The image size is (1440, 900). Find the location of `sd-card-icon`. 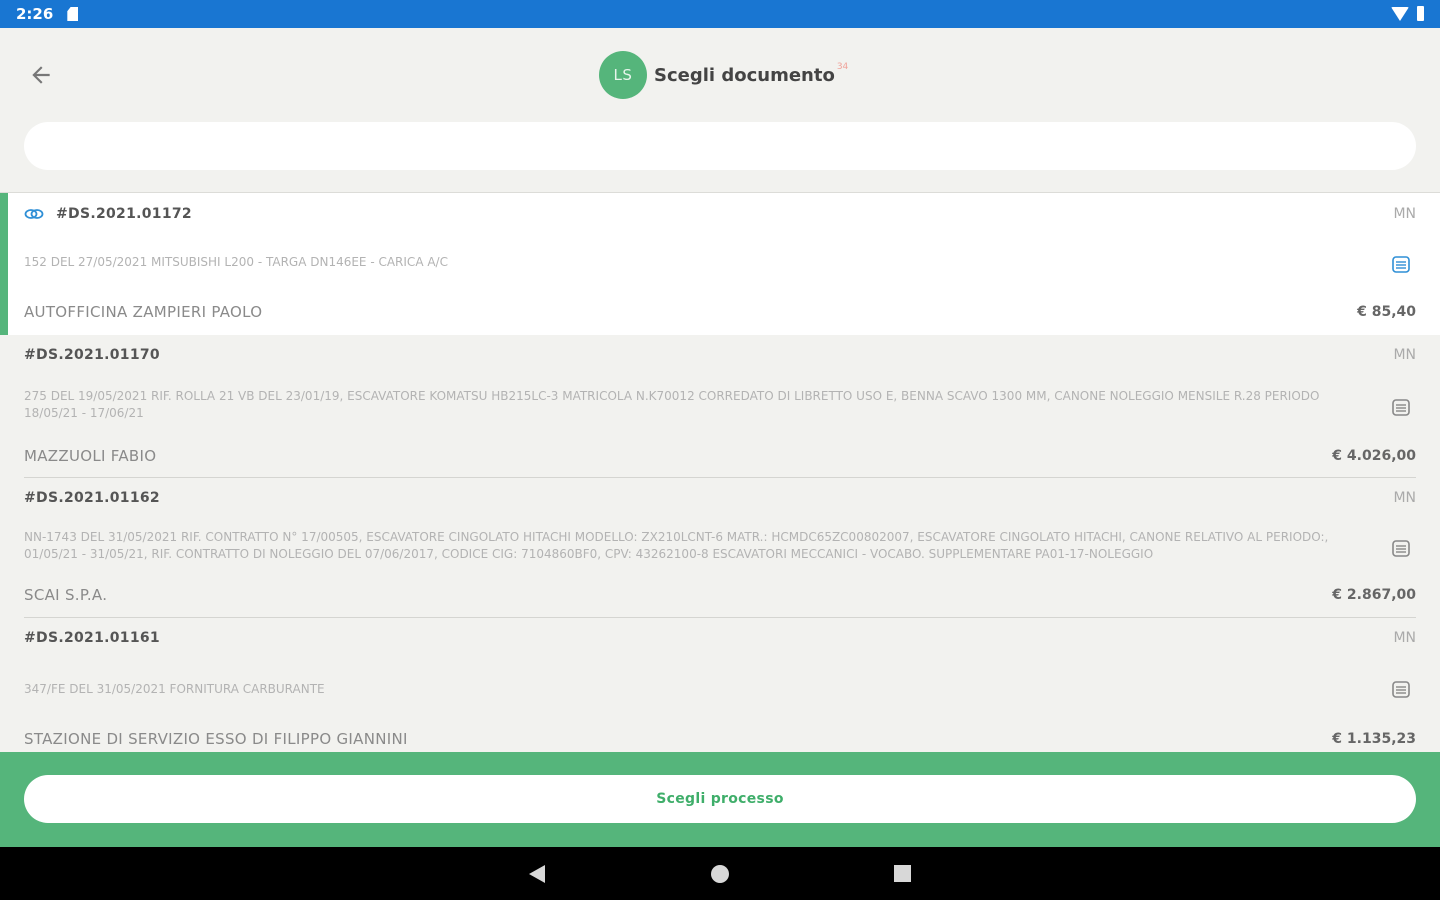

sd-card-icon is located at coordinates (73, 14).